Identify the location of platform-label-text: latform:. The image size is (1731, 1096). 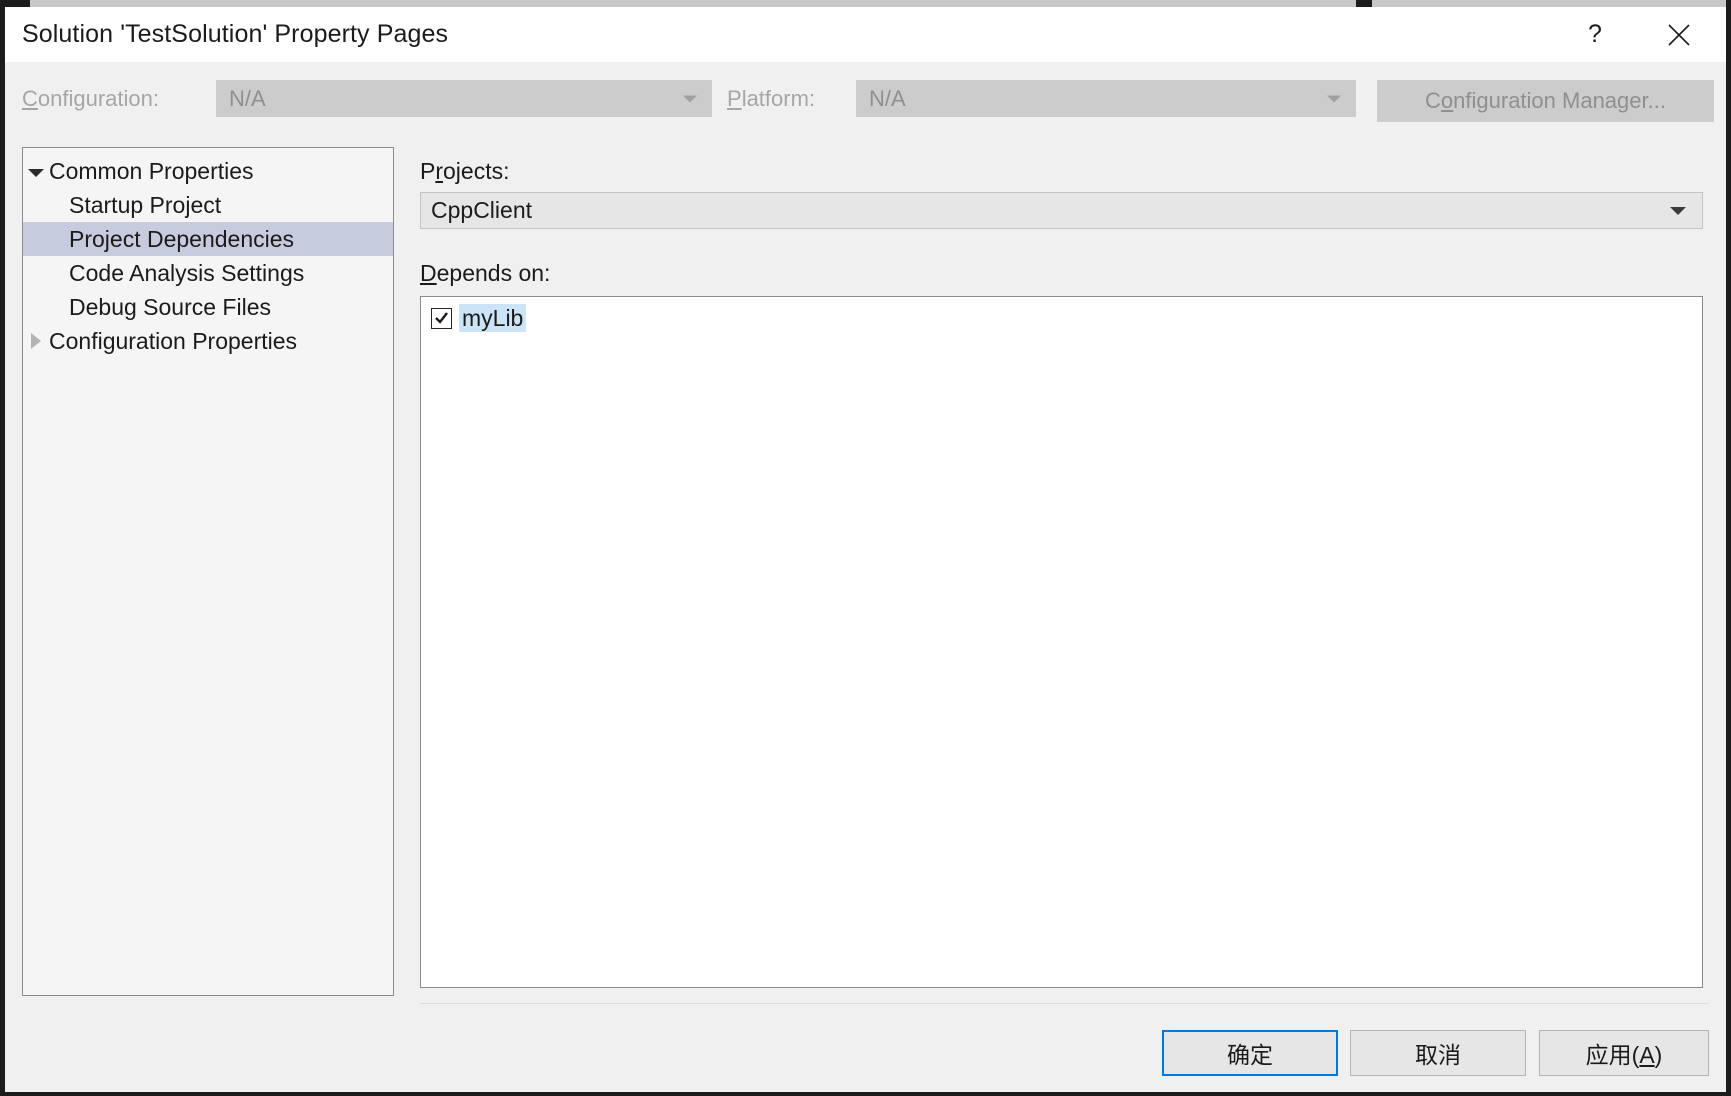
(778, 98).